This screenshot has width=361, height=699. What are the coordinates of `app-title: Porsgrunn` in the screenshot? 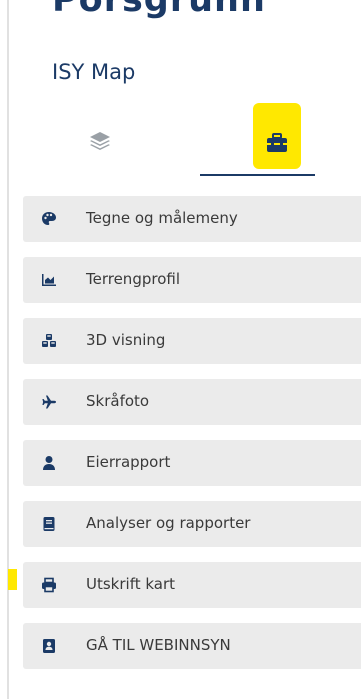 It's located at (159, 10).